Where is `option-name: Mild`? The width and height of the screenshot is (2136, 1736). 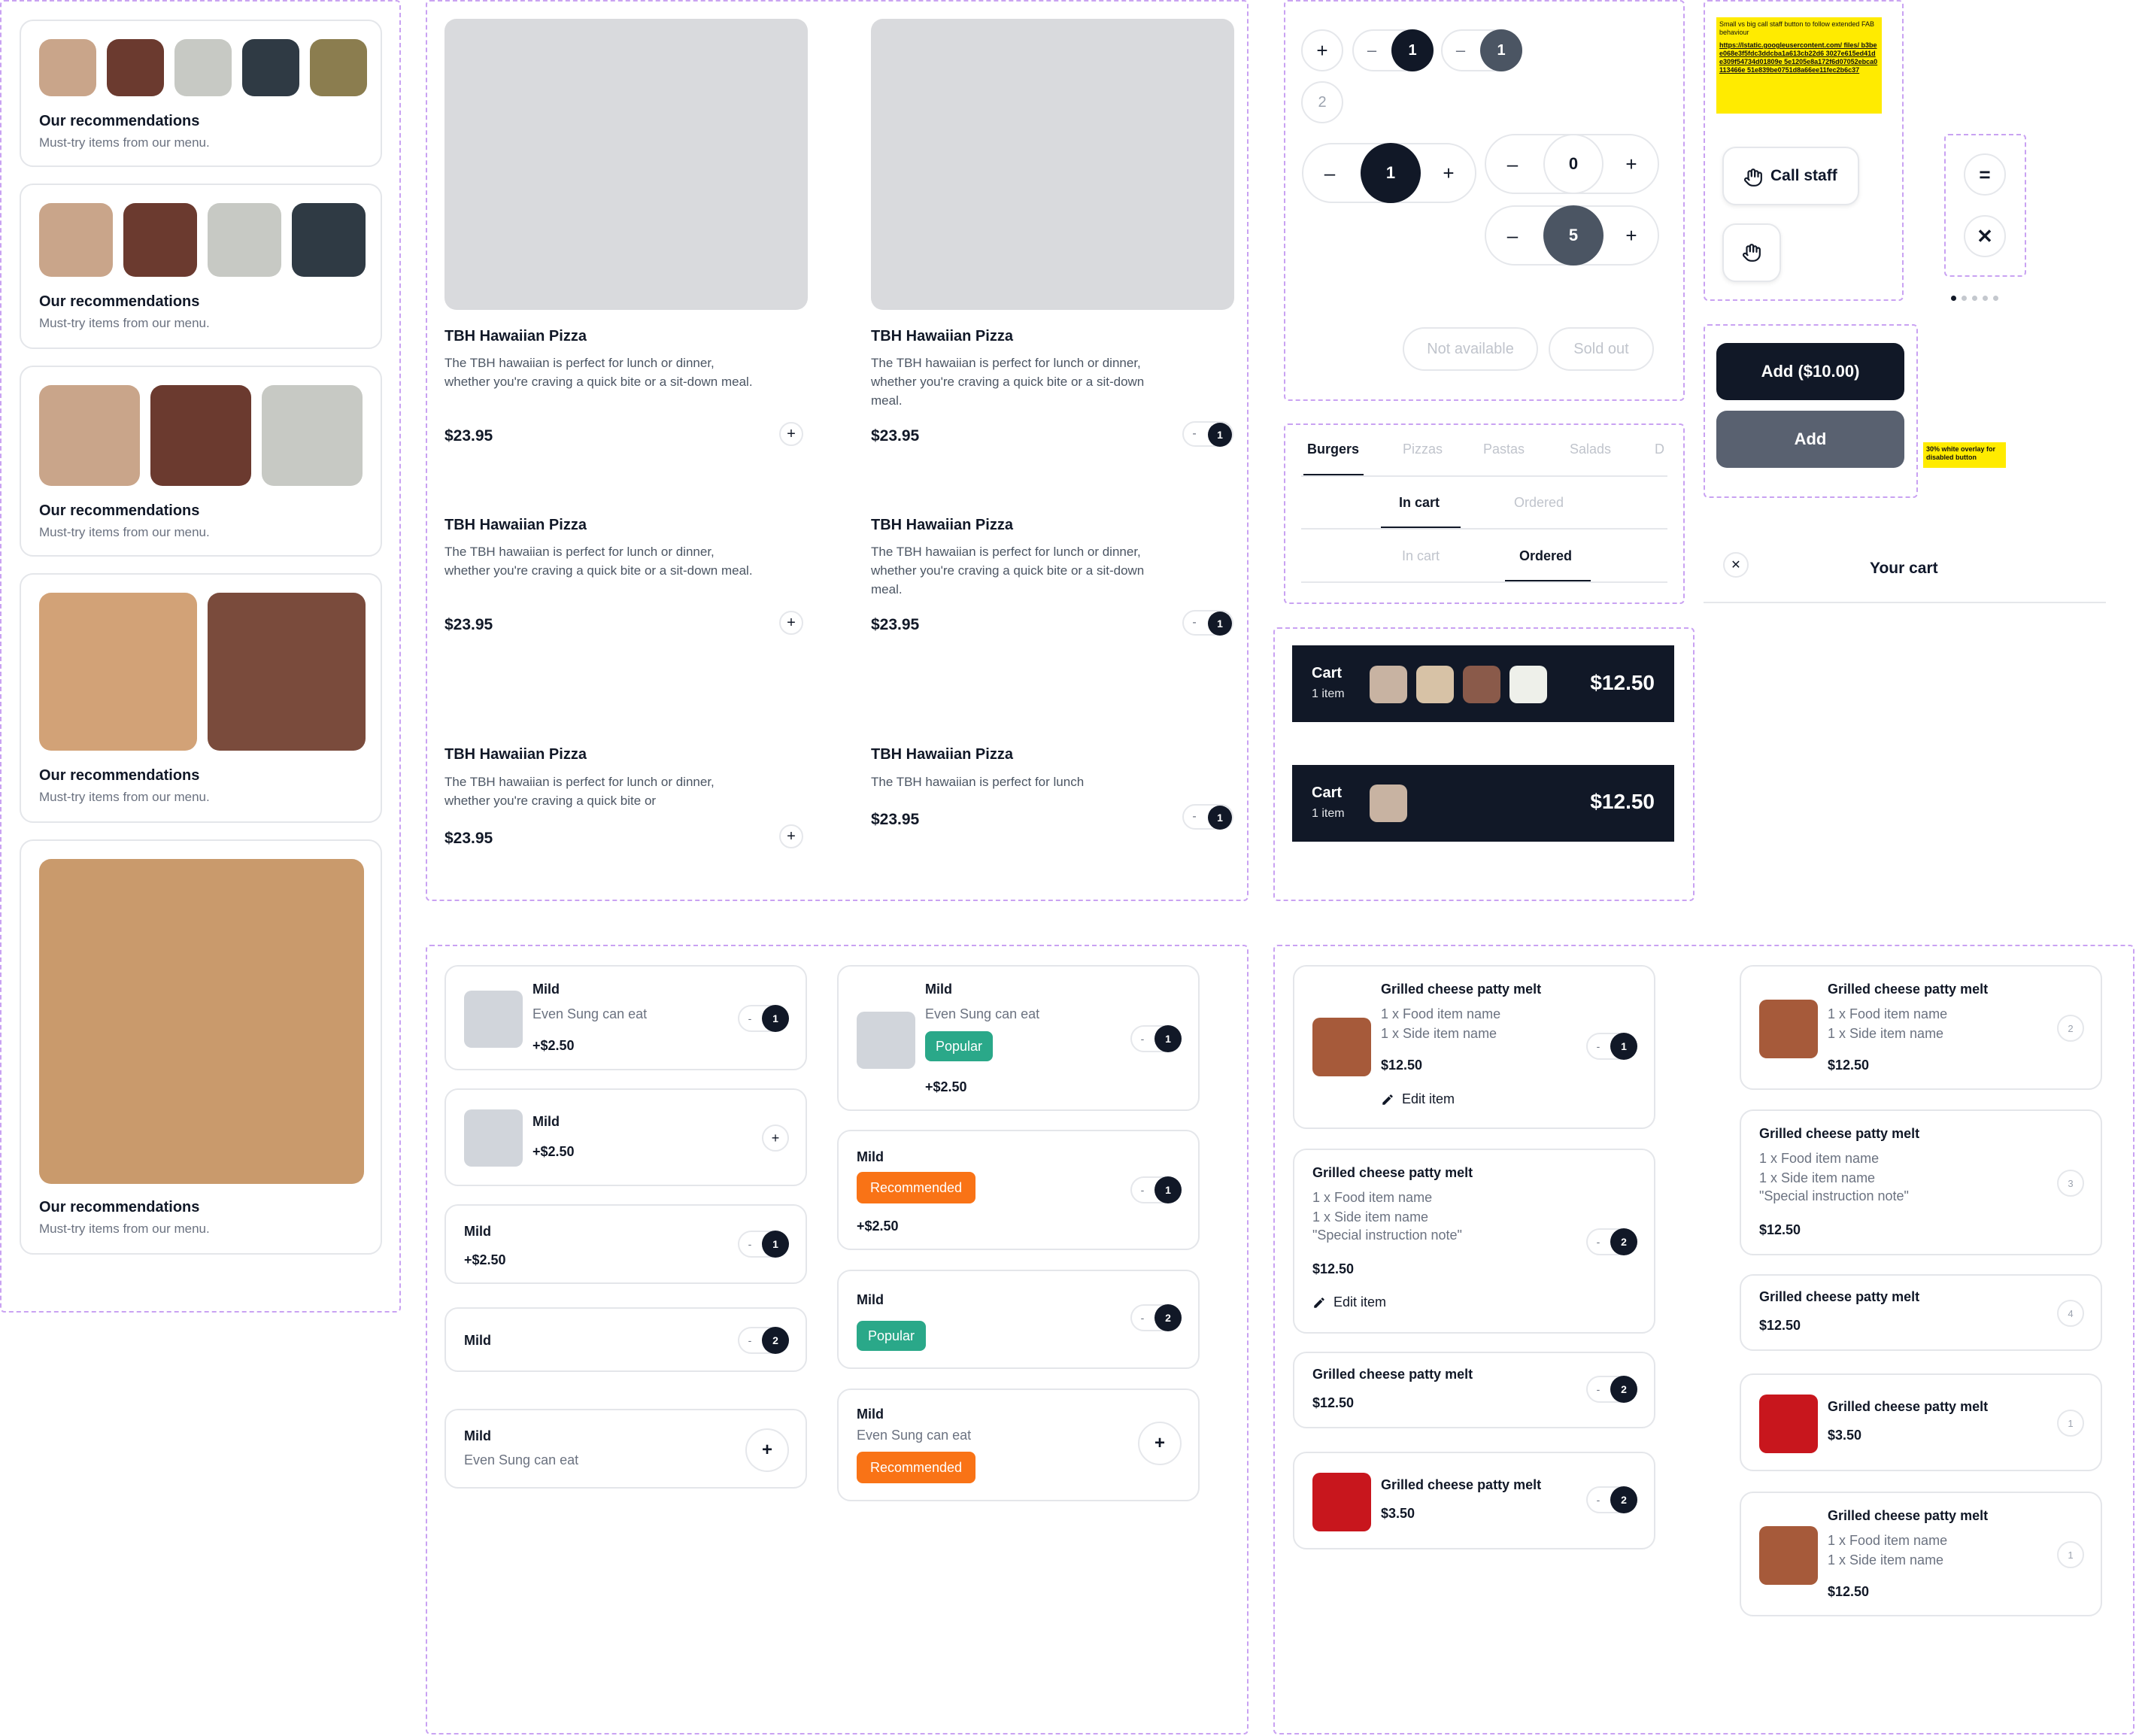 option-name: Mild is located at coordinates (546, 989).